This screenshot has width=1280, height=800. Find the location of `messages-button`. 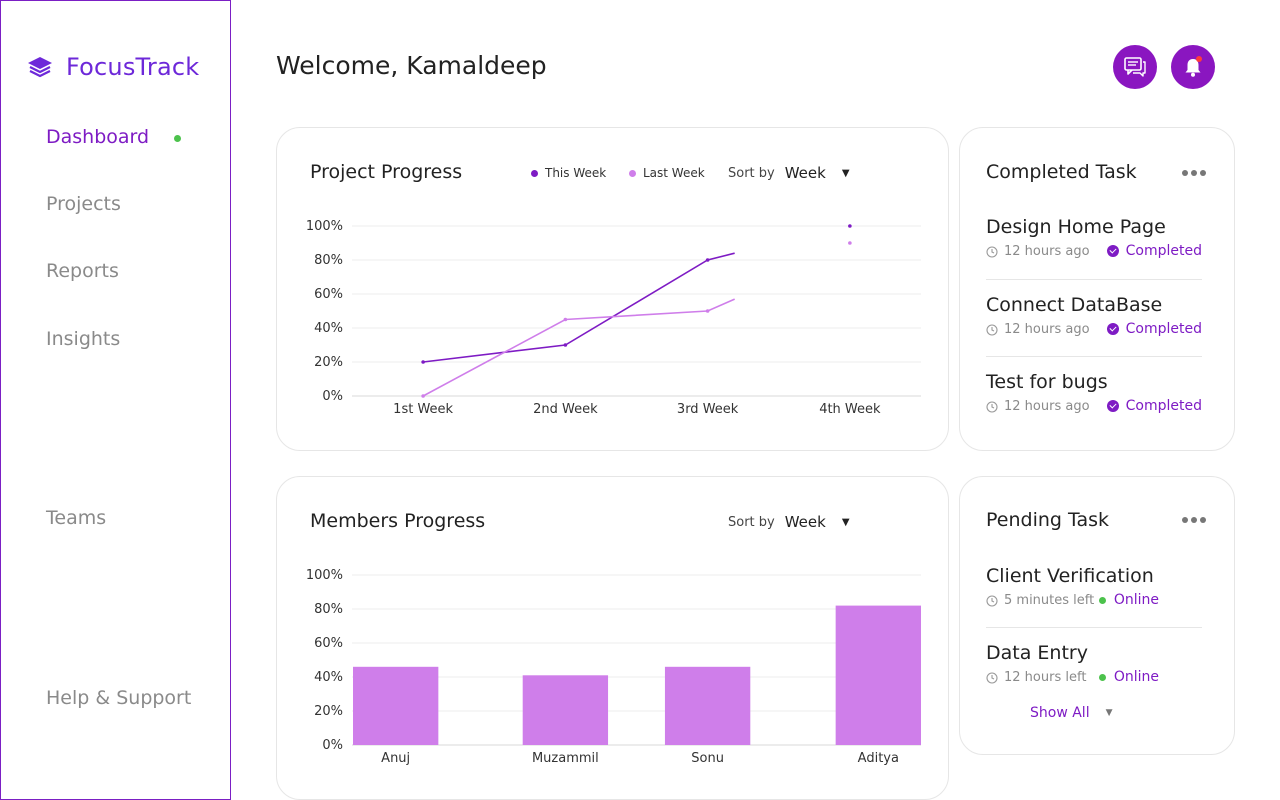

messages-button is located at coordinates (1135, 67).